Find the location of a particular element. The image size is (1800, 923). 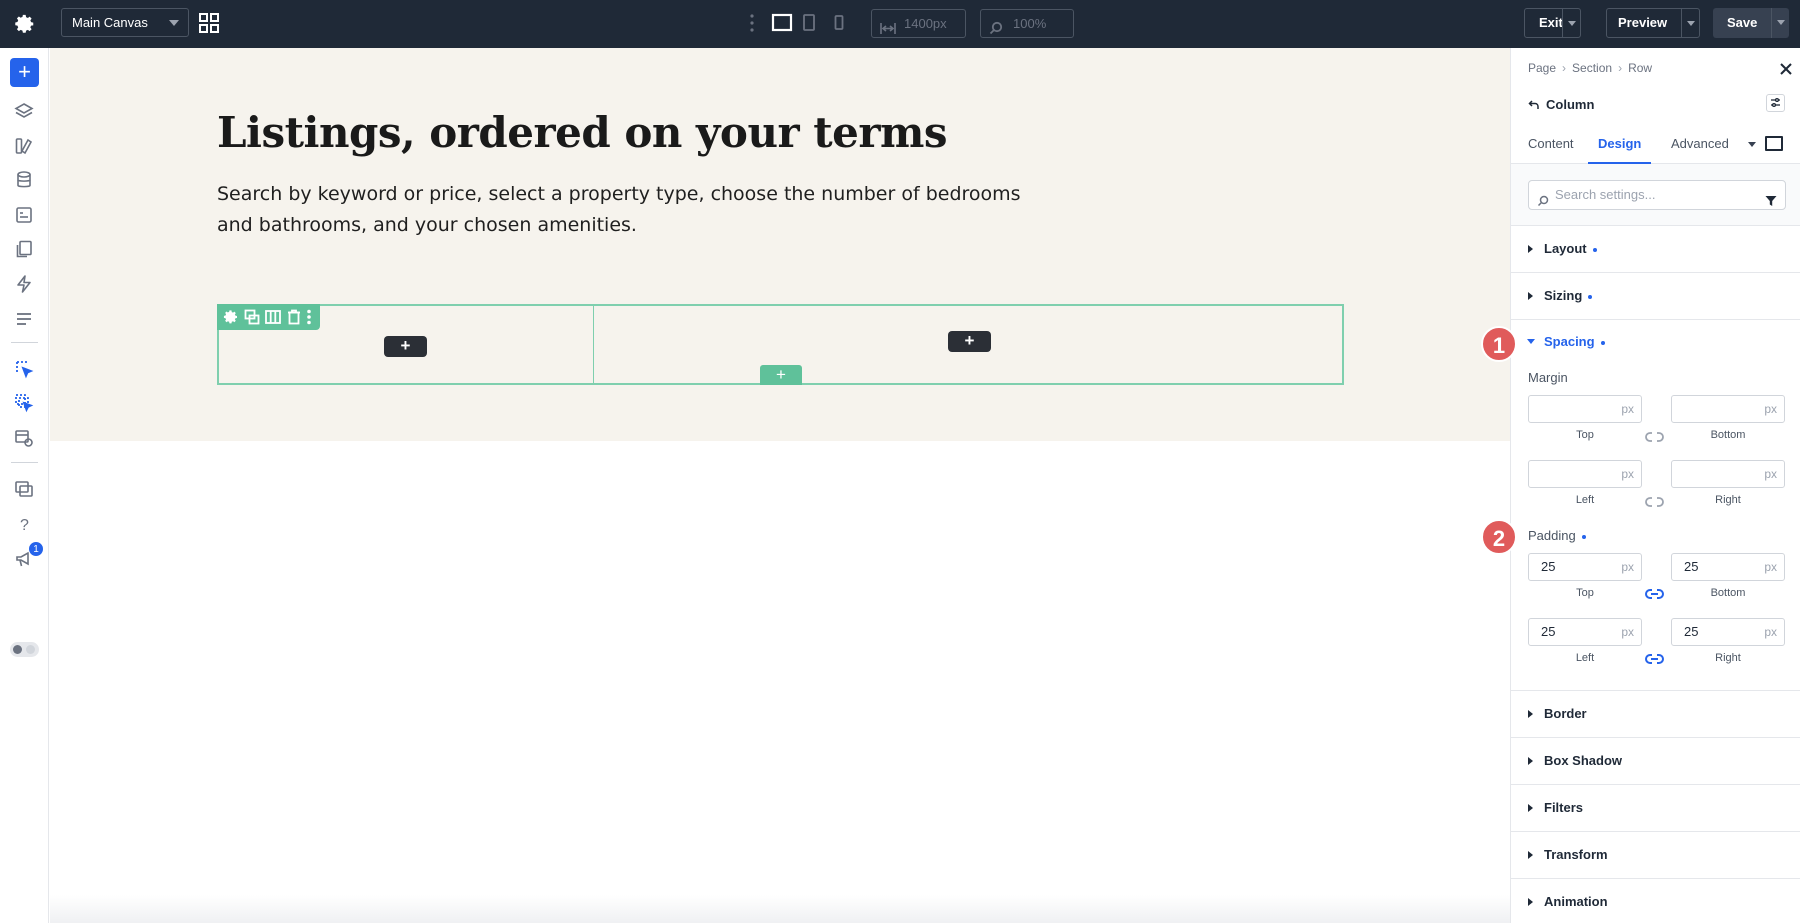

page-heading: Listings, ordered on your terms is located at coordinates (582, 132).